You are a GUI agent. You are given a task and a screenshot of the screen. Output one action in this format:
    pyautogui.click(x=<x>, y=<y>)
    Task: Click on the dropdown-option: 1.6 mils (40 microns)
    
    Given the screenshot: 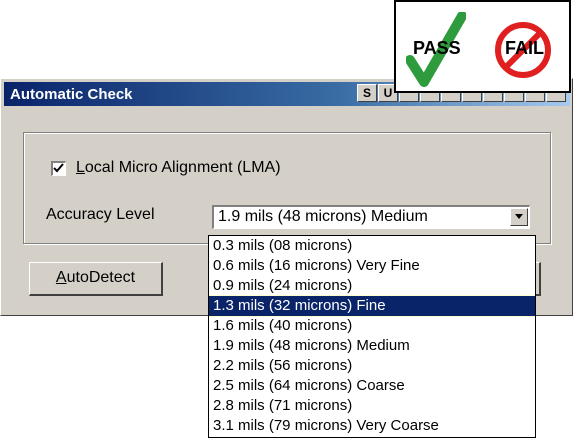 What is the action you would take?
    pyautogui.click(x=372, y=326)
    